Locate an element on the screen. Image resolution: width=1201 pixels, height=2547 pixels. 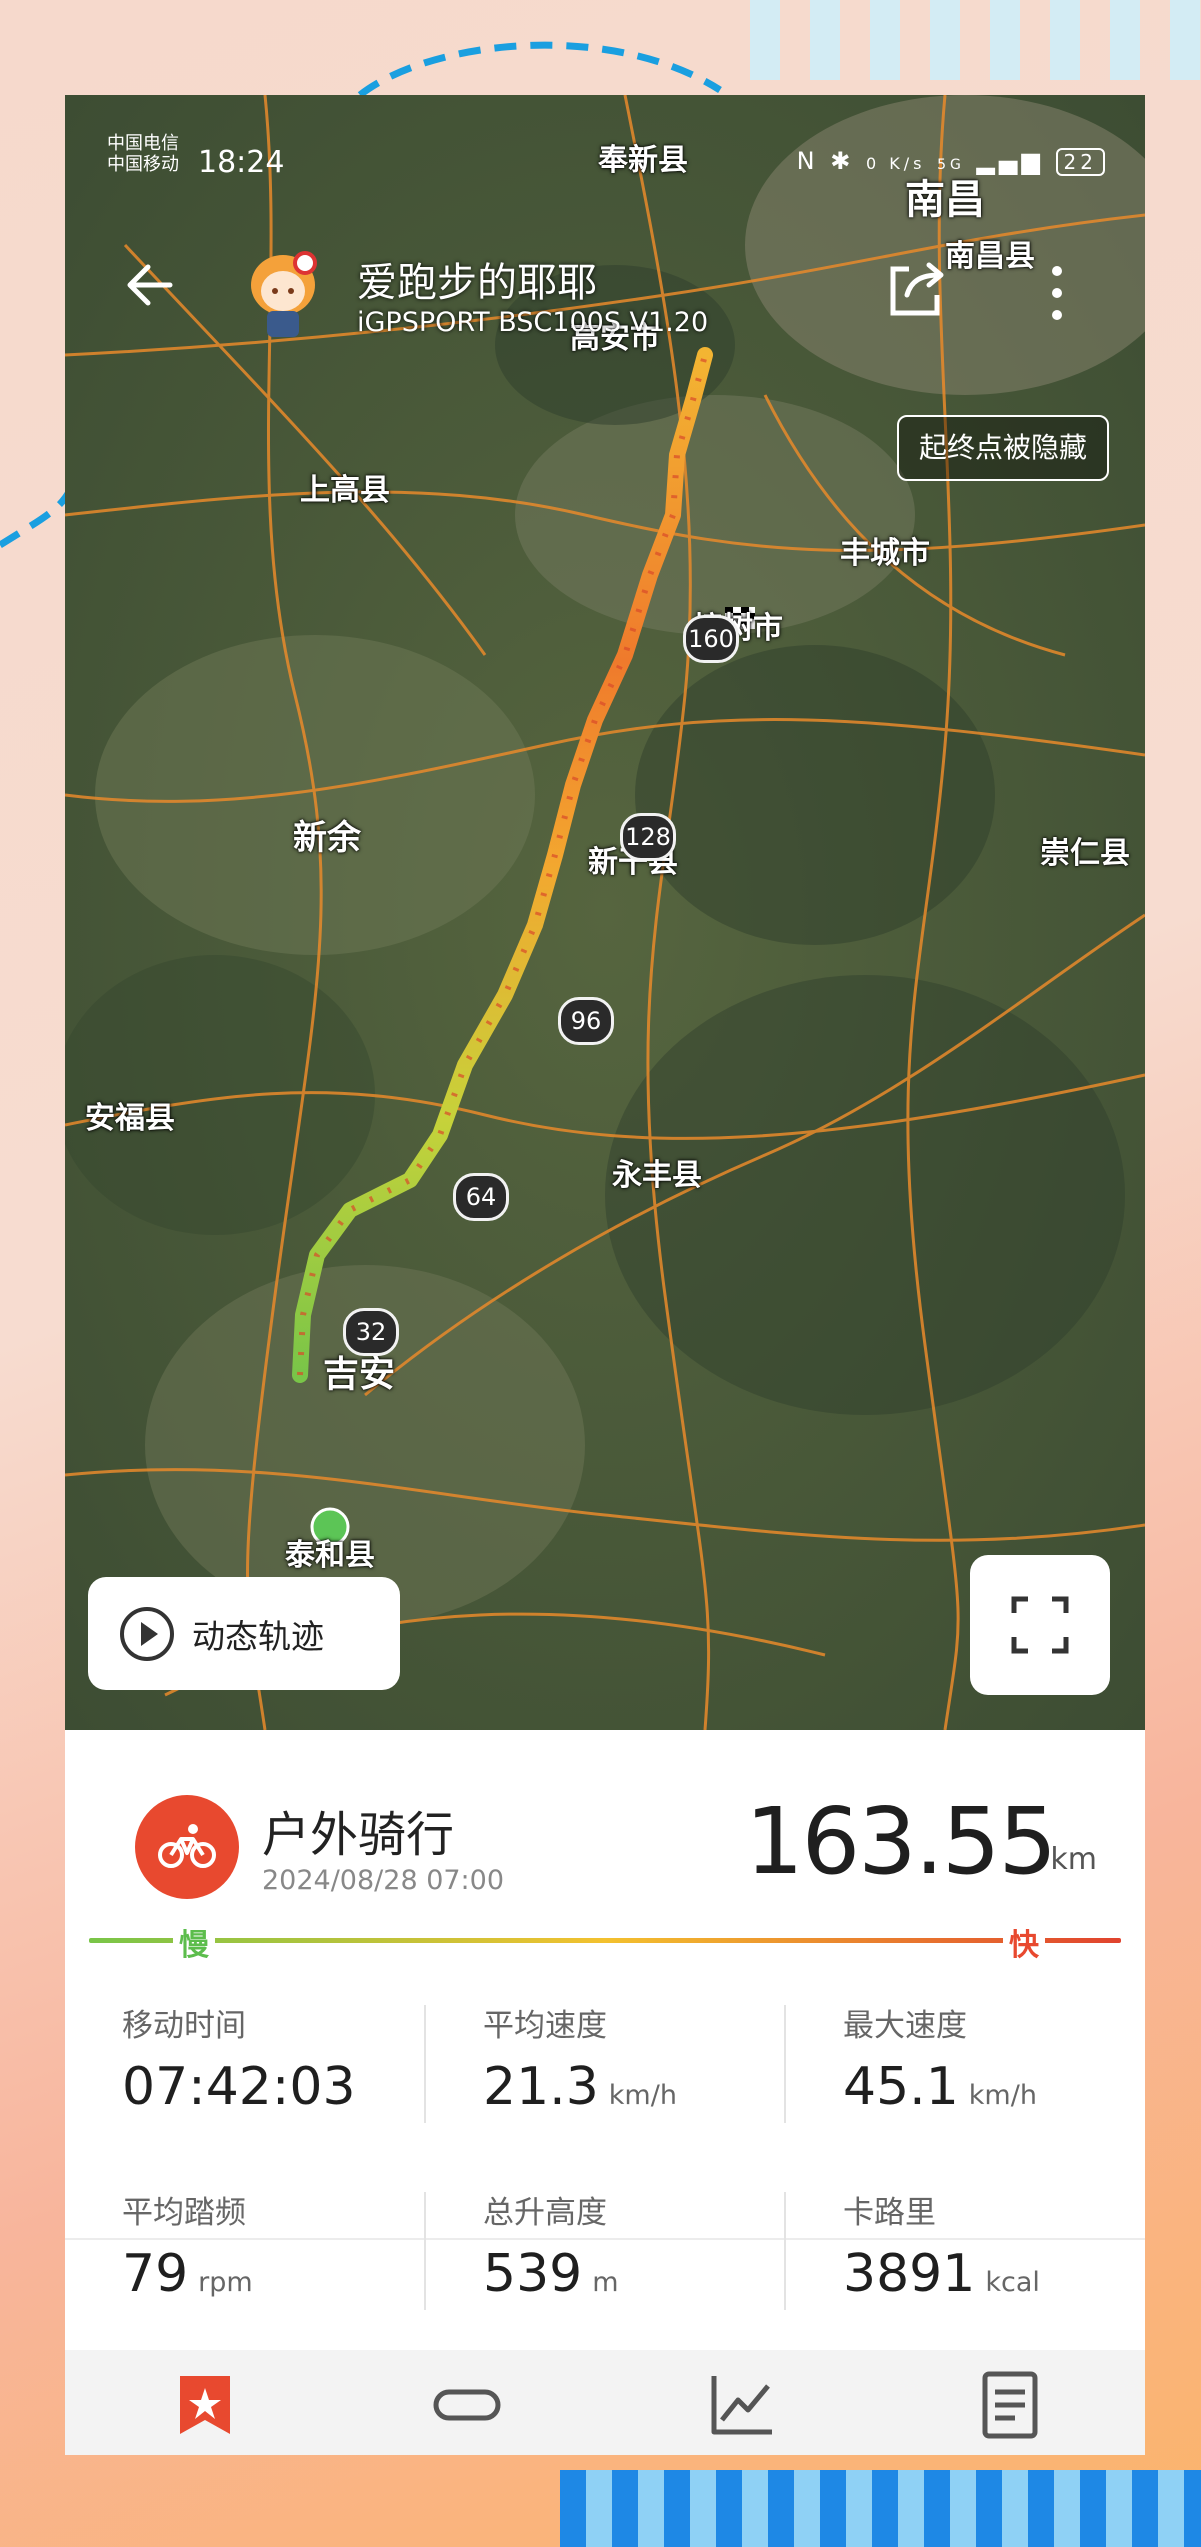
stat-value: 45.1 is located at coordinates (901, 2087).